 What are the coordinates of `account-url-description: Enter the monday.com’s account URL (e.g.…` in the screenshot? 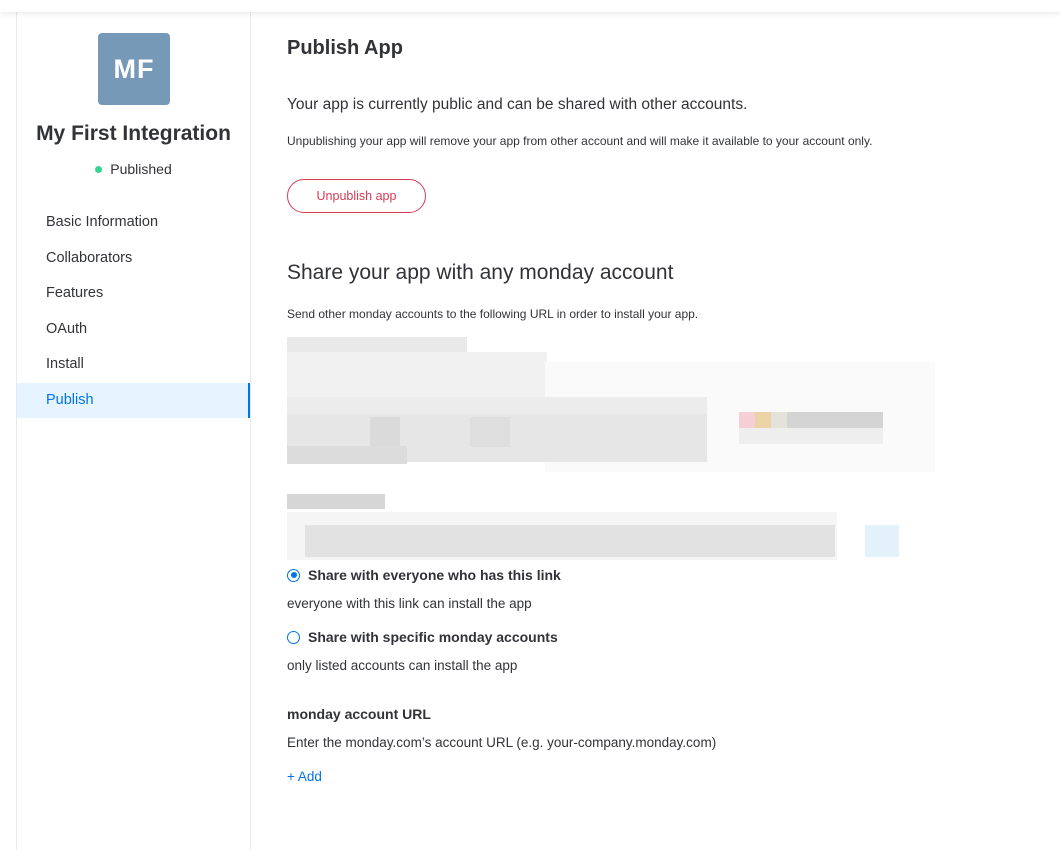 It's located at (502, 742).